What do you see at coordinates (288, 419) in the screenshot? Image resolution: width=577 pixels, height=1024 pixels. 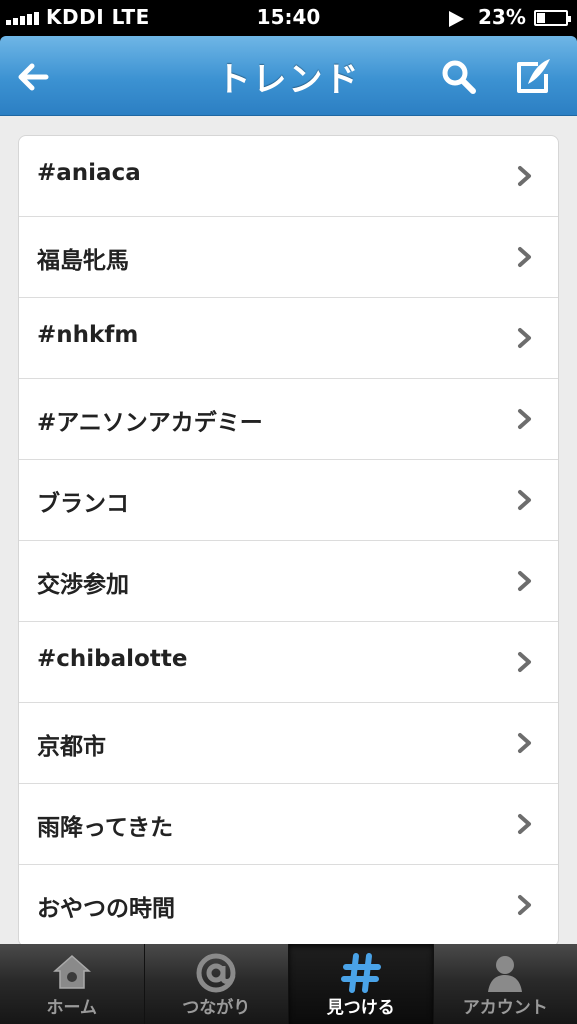 I see `trend-row: #アニソンアカデミー` at bounding box center [288, 419].